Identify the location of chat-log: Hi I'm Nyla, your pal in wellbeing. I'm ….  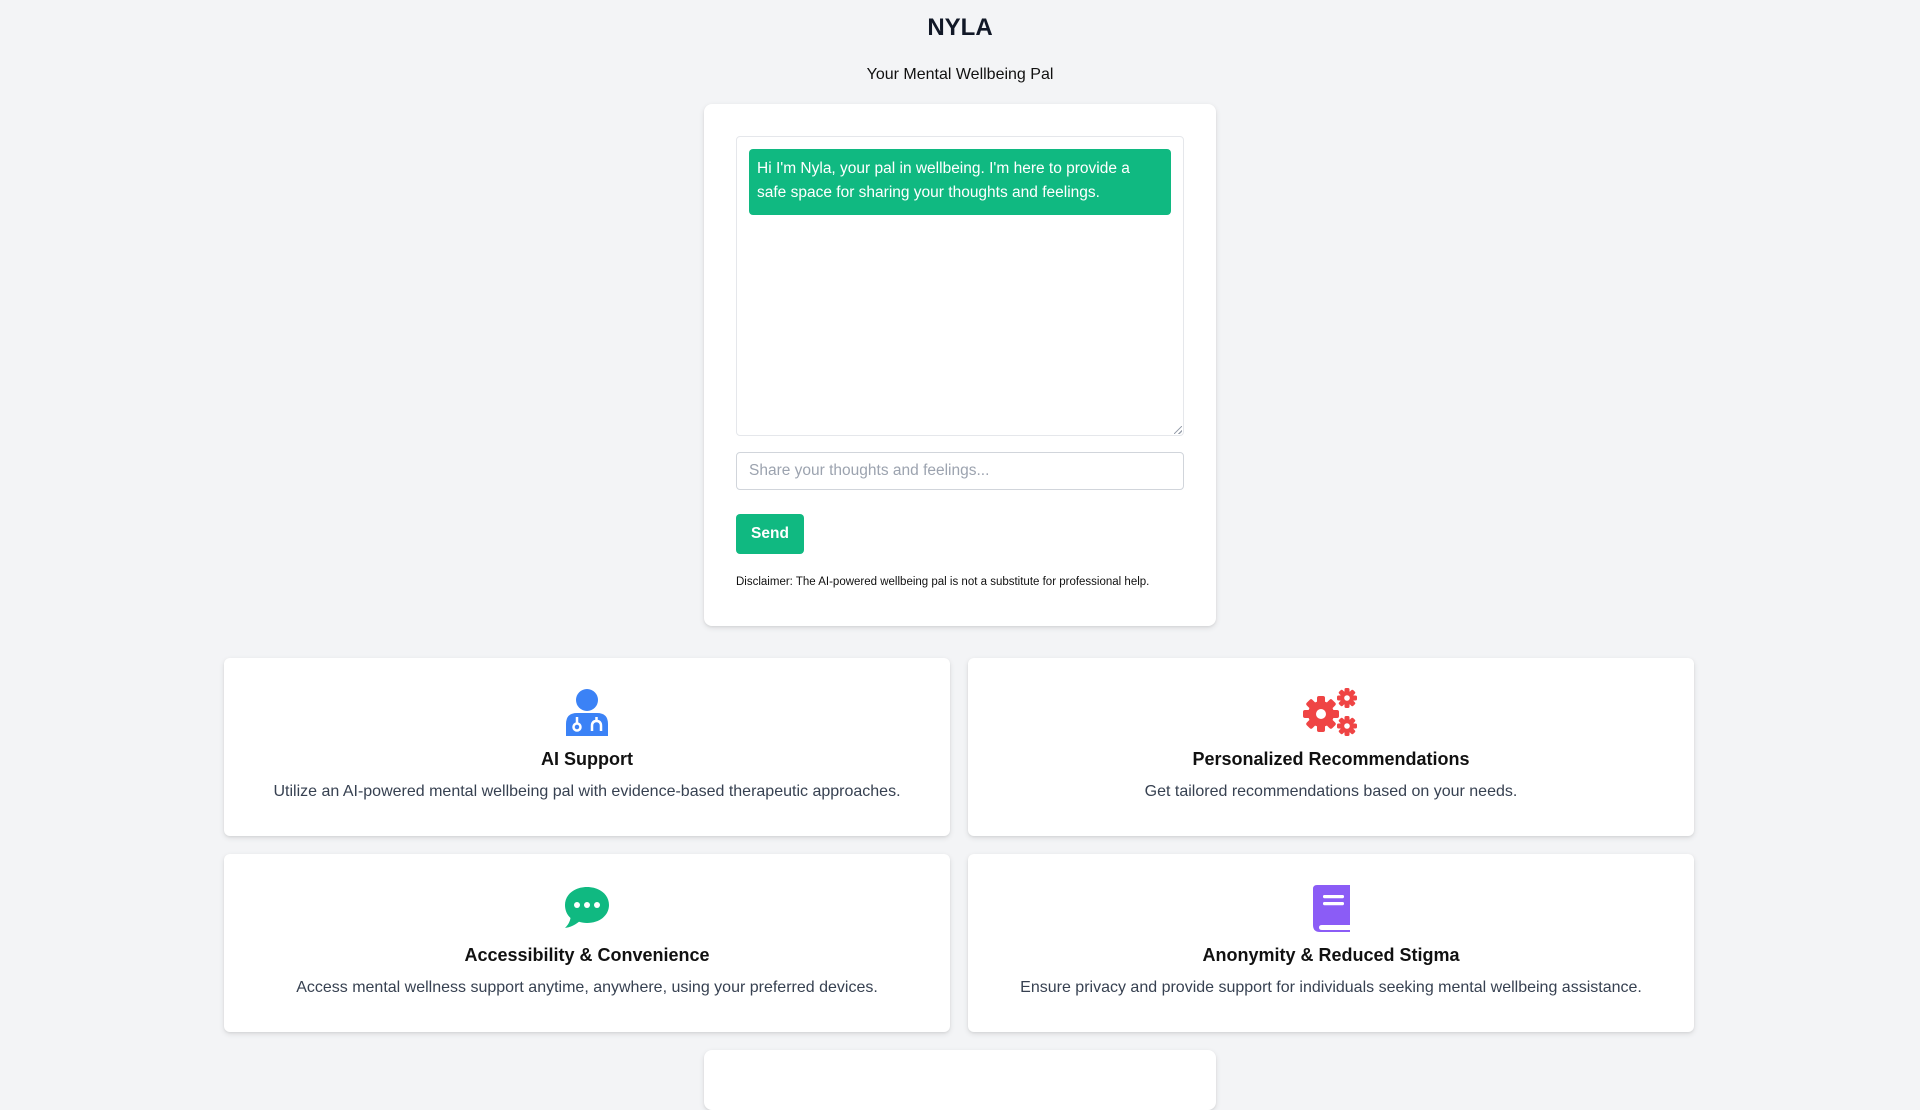
(960, 286).